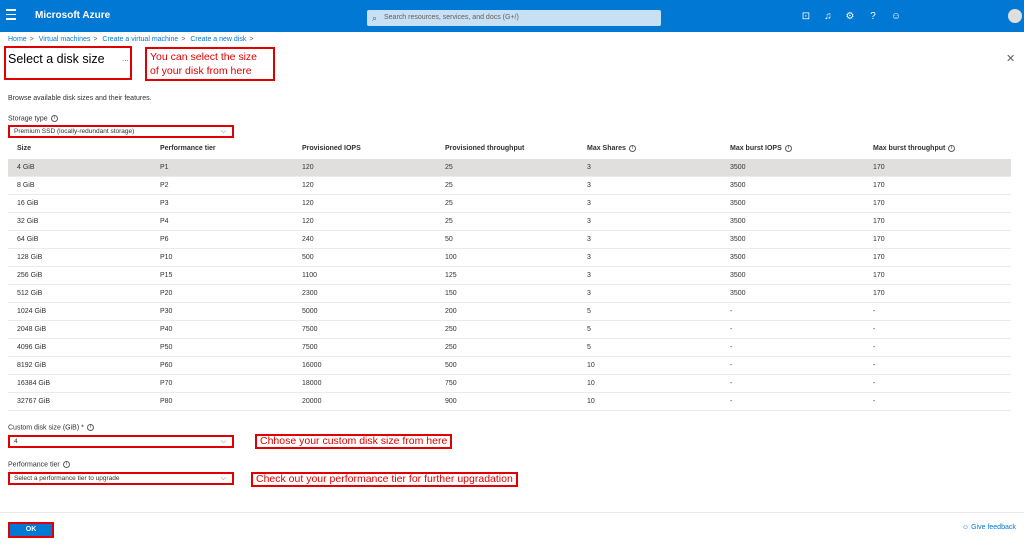  What do you see at coordinates (140, 39) in the screenshot?
I see `breadcrumb-create-vm: Create a virtual machine` at bounding box center [140, 39].